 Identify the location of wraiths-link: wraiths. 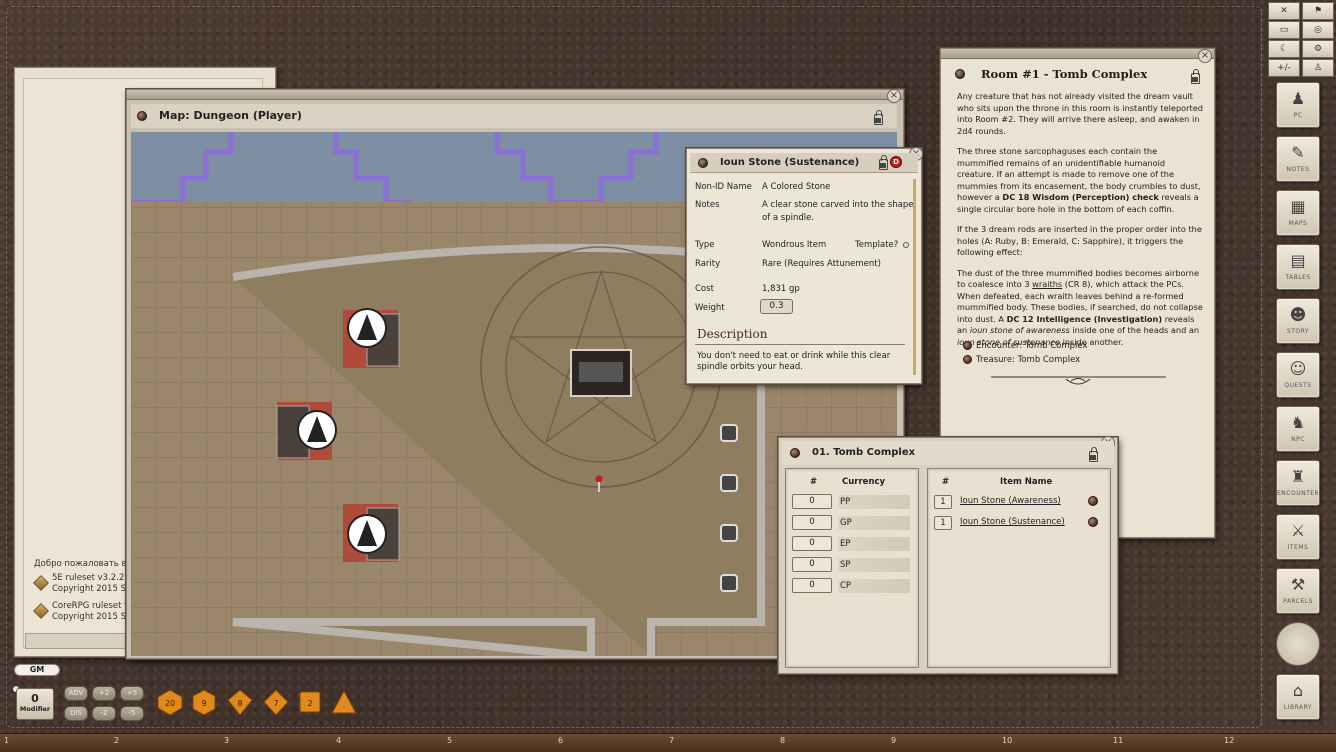
(1047, 284).